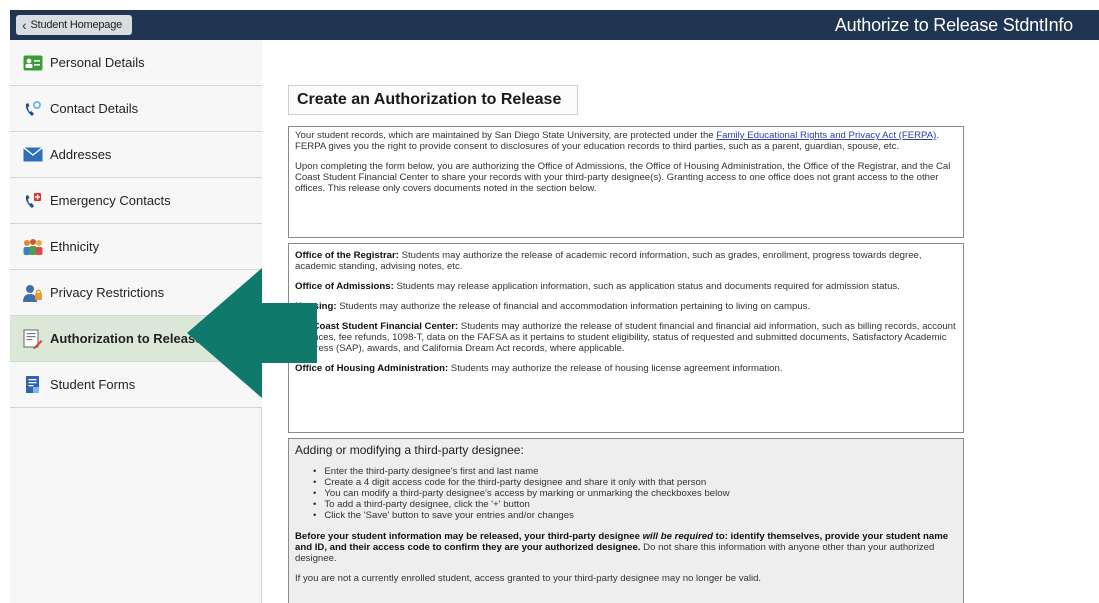 The height and width of the screenshot is (603, 1099). I want to click on sidebar-item-contact-details: Contact Details, so click(136, 109).